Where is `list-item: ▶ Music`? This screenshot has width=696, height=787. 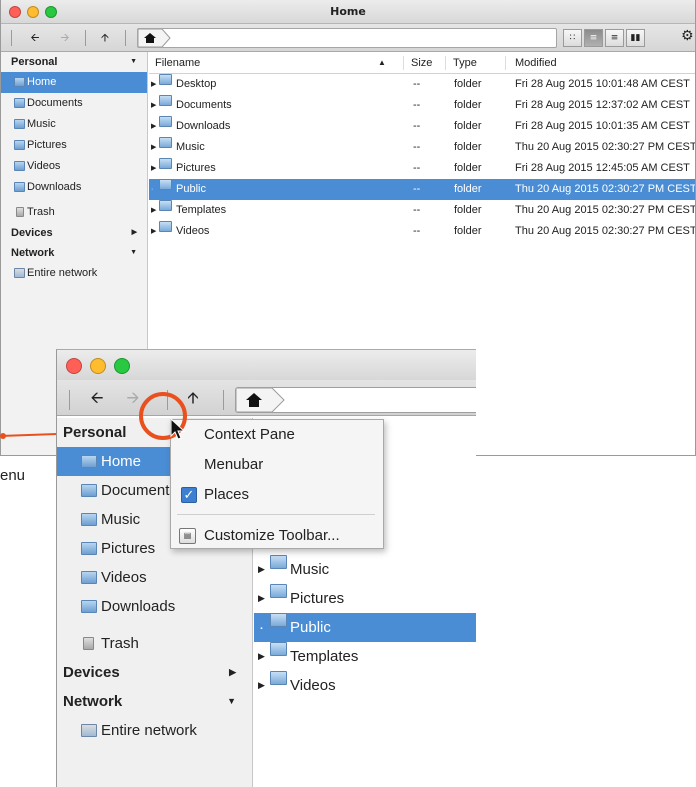 list-item: ▶ Music is located at coordinates (365, 569).